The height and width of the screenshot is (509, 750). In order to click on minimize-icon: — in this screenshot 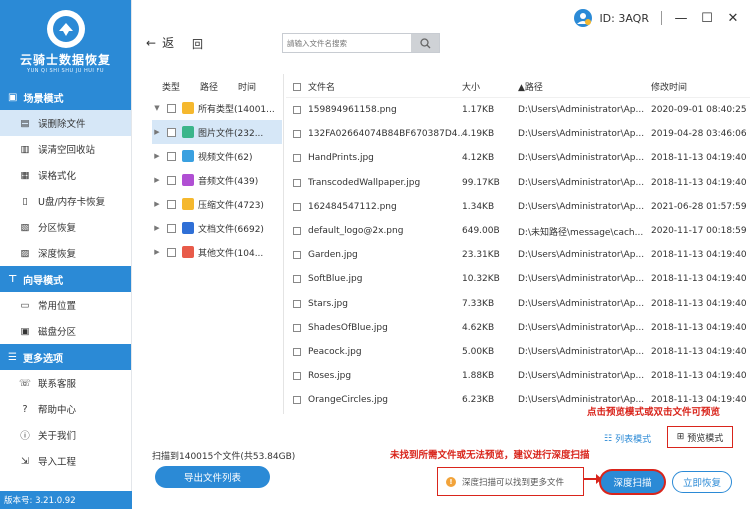, I will do `click(681, 18)`.